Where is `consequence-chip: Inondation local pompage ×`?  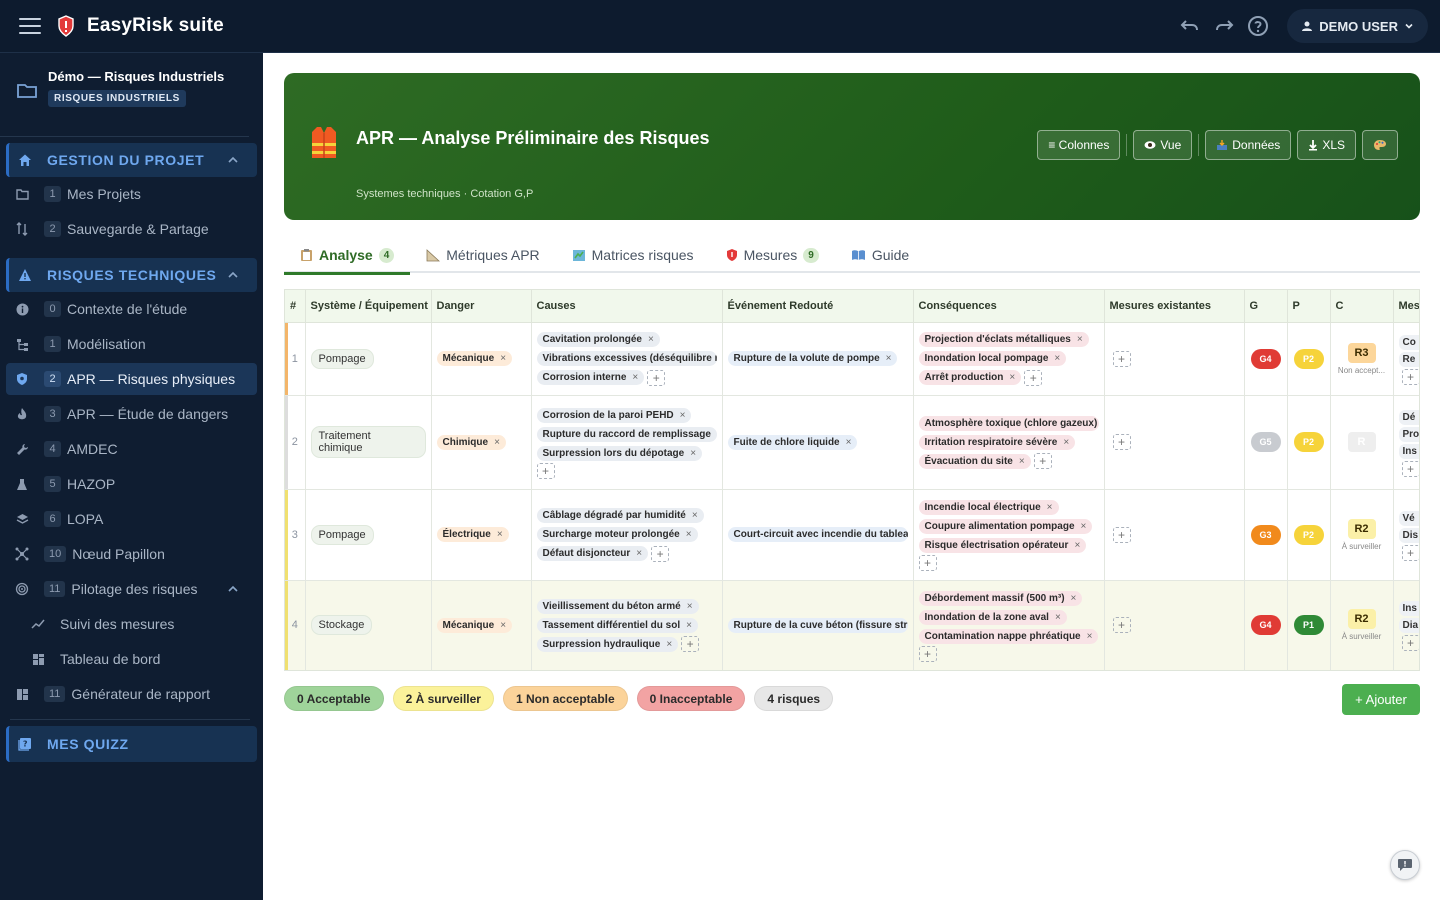
consequence-chip: Inondation local pompage × is located at coordinates (992, 358).